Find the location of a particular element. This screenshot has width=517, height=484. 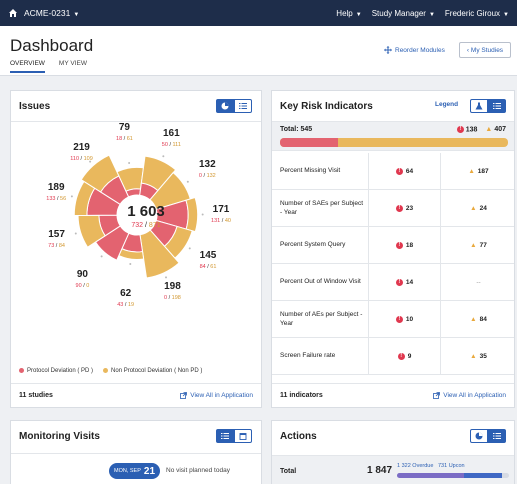

monitoring-divider is located at coordinates (136, 453).